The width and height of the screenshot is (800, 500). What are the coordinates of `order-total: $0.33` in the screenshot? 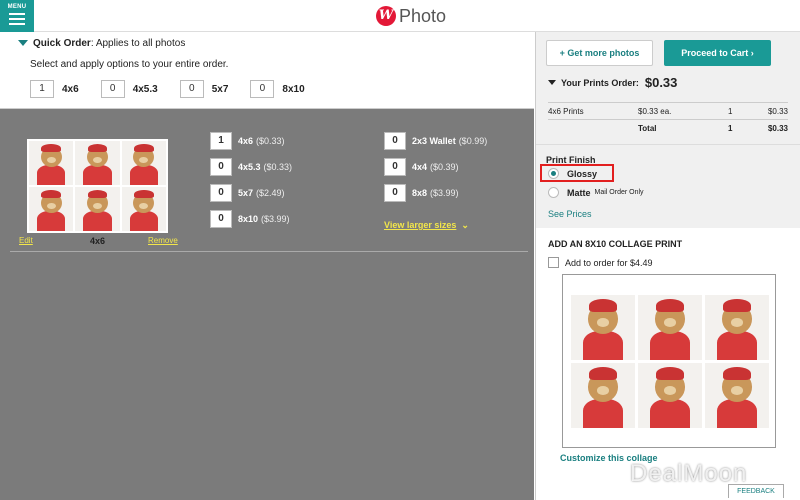 It's located at (661, 82).